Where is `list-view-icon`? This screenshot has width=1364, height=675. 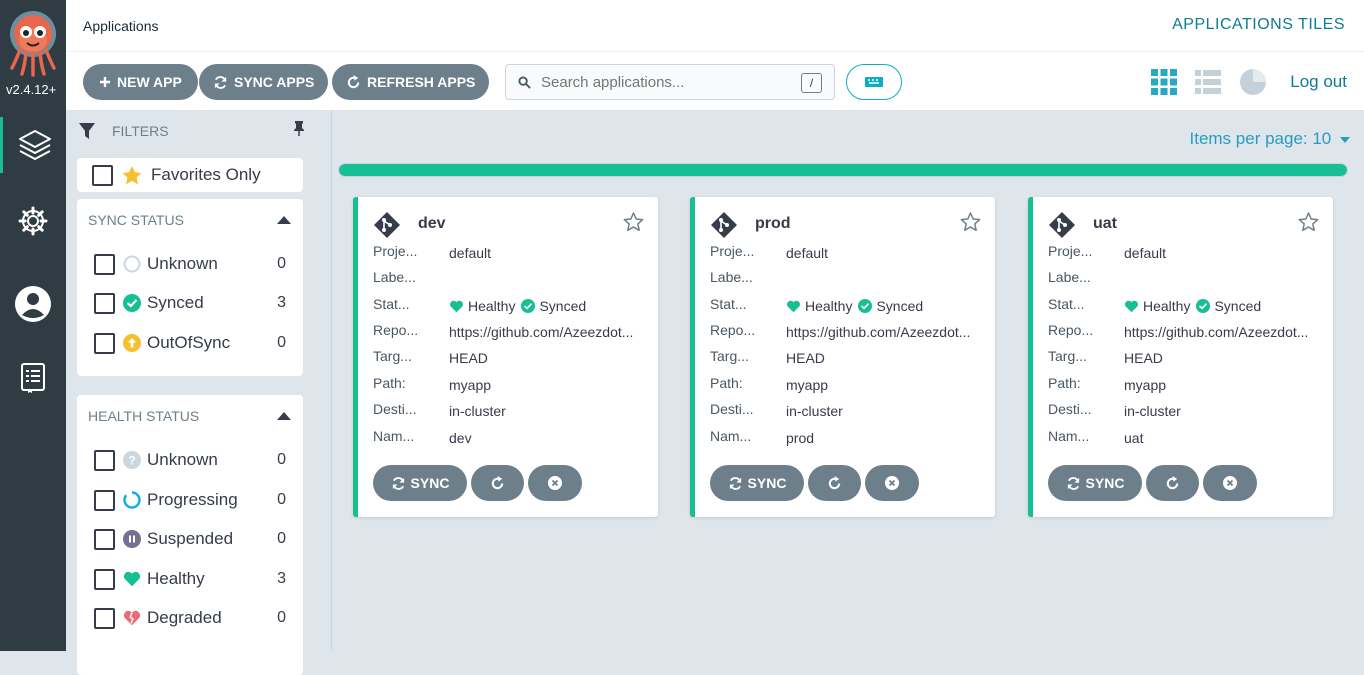
list-view-icon is located at coordinates (1208, 82).